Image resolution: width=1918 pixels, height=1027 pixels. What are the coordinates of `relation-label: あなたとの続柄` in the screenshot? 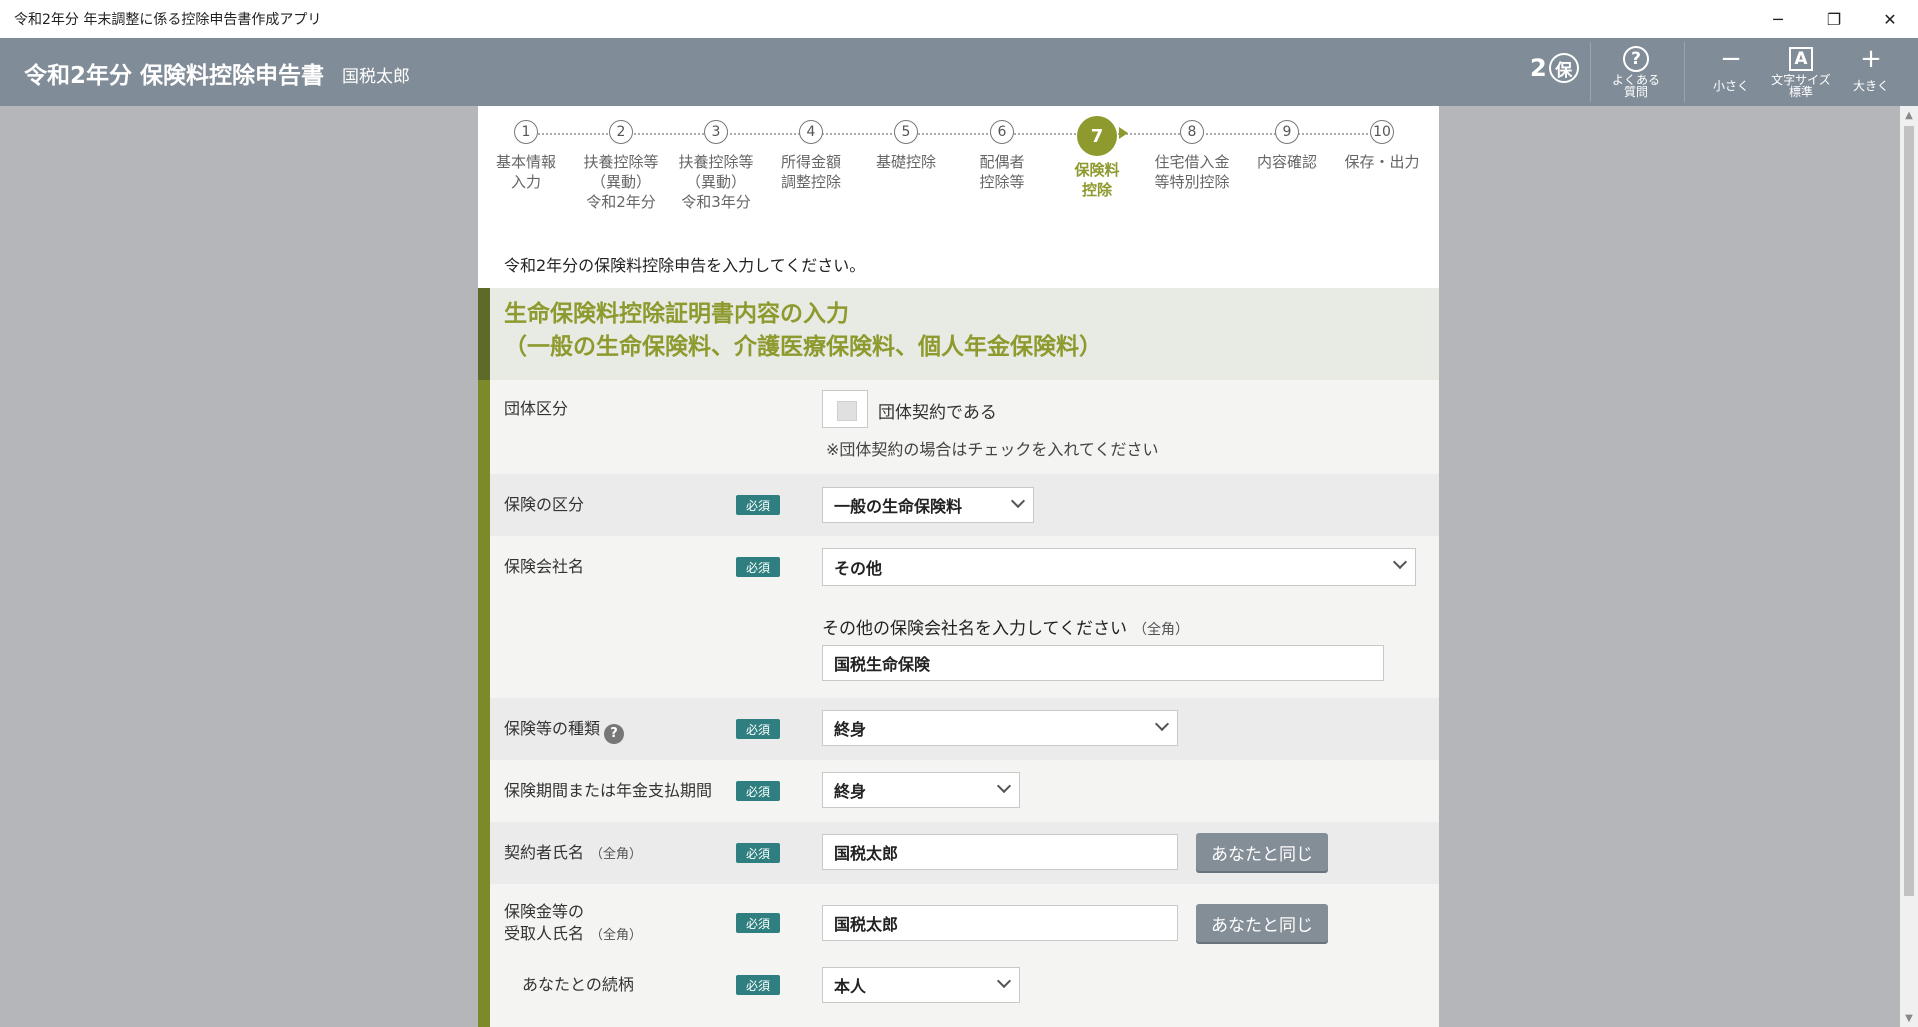 It's located at (578, 984).